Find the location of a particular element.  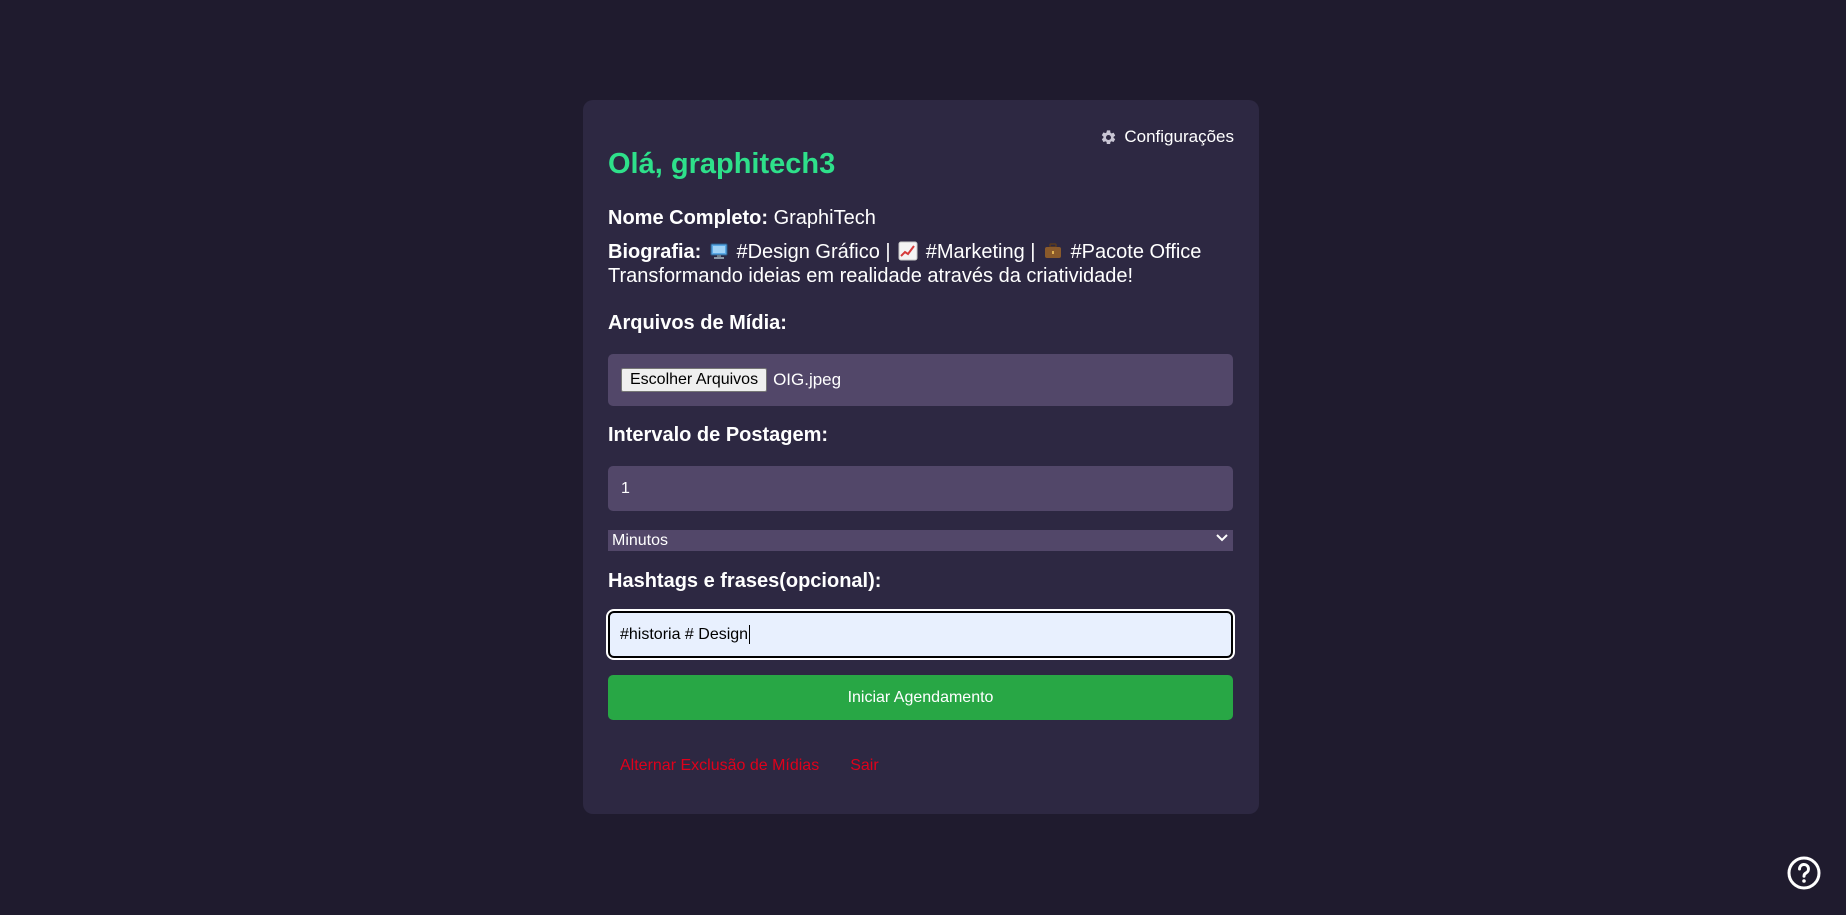

full-name-label: Nome Completo: is located at coordinates (688, 218).